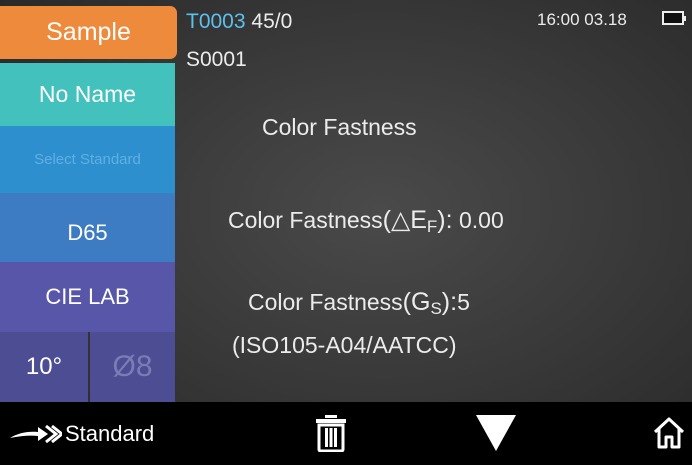  Describe the element at coordinates (88, 32) in the screenshot. I see `sample-button: Sample` at that location.